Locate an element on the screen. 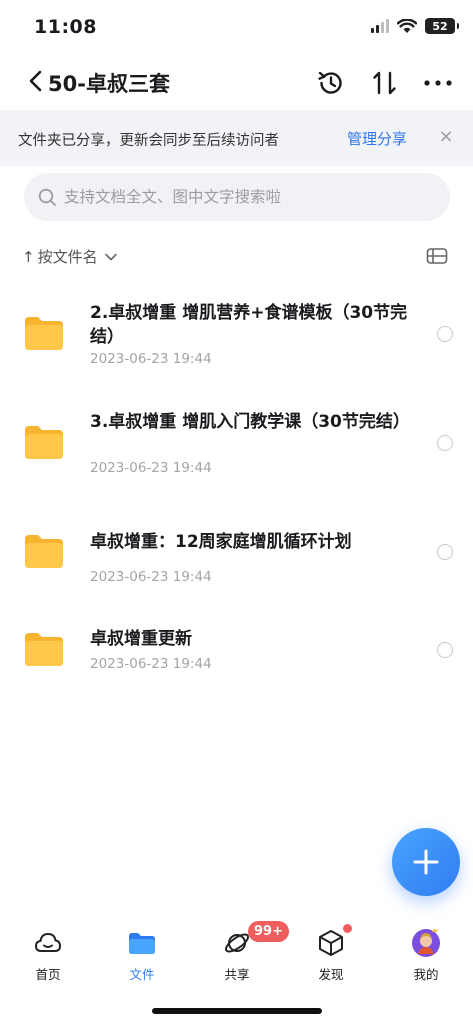  file-name: 卓叔增重：12周家庭增肌循环计划 is located at coordinates (221, 542).